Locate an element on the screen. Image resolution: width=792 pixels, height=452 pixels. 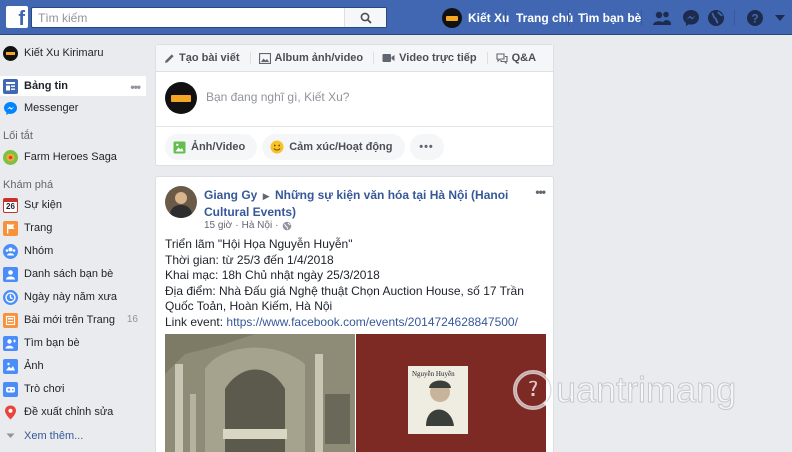
sidebar-item-find-friends: Tìm bạn bè is located at coordinates (73, 343).